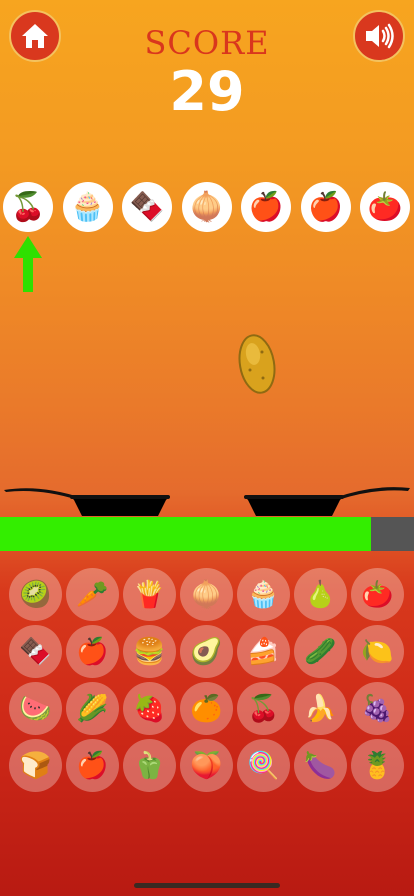  Describe the element at coordinates (92, 594) in the screenshot. I see `food-button-carrot: 🥕` at that location.